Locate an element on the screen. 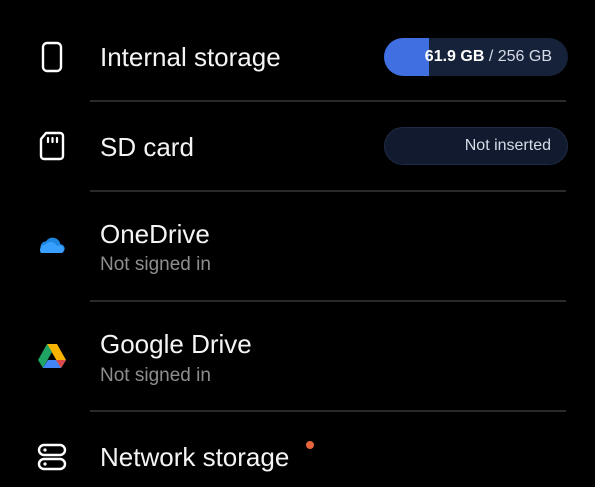 Image resolution: width=595 pixels, height=487 pixels. google-drive-icon is located at coordinates (52, 356).